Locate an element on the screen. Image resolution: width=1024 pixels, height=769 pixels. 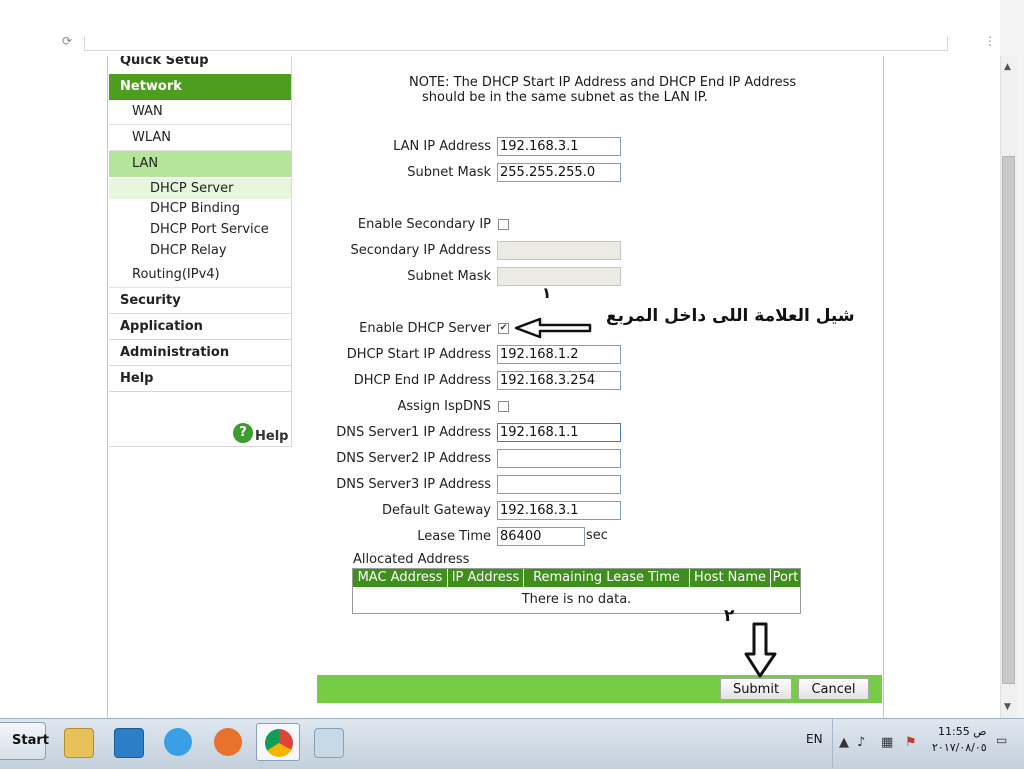
subnet-mask-label: Subnet Mask is located at coordinates (449, 172).